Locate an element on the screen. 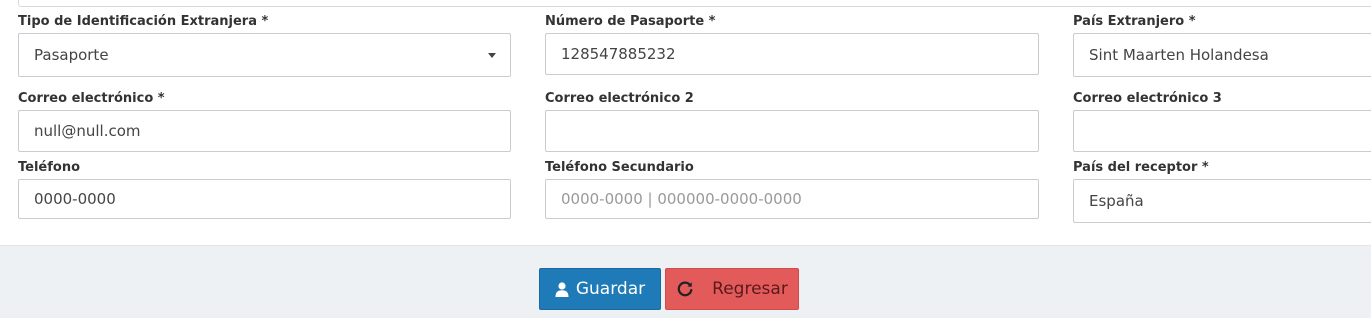 This screenshot has height=318, width=1371. email3-input is located at coordinates (1222, 131).